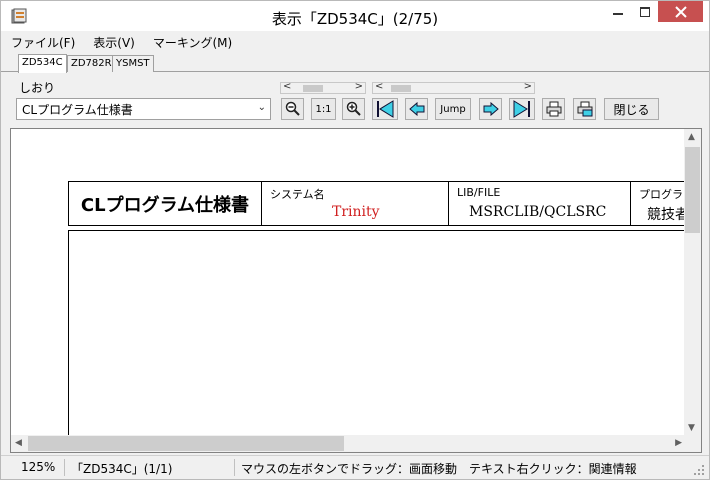  What do you see at coordinates (42, 63) in the screenshot?
I see `tab-zd534c: ZD534C` at bounding box center [42, 63].